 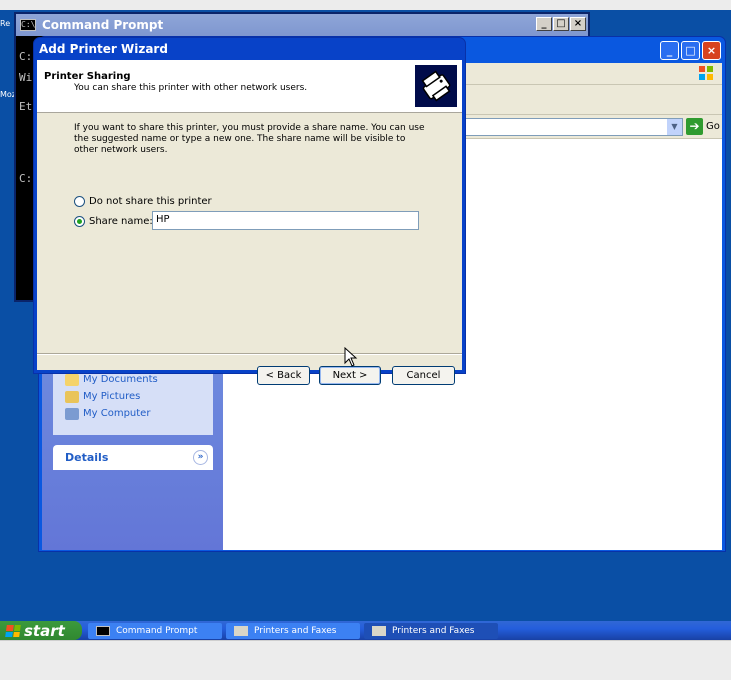 What do you see at coordinates (121, 221) in the screenshot?
I see `share-name-label: Share name:` at bounding box center [121, 221].